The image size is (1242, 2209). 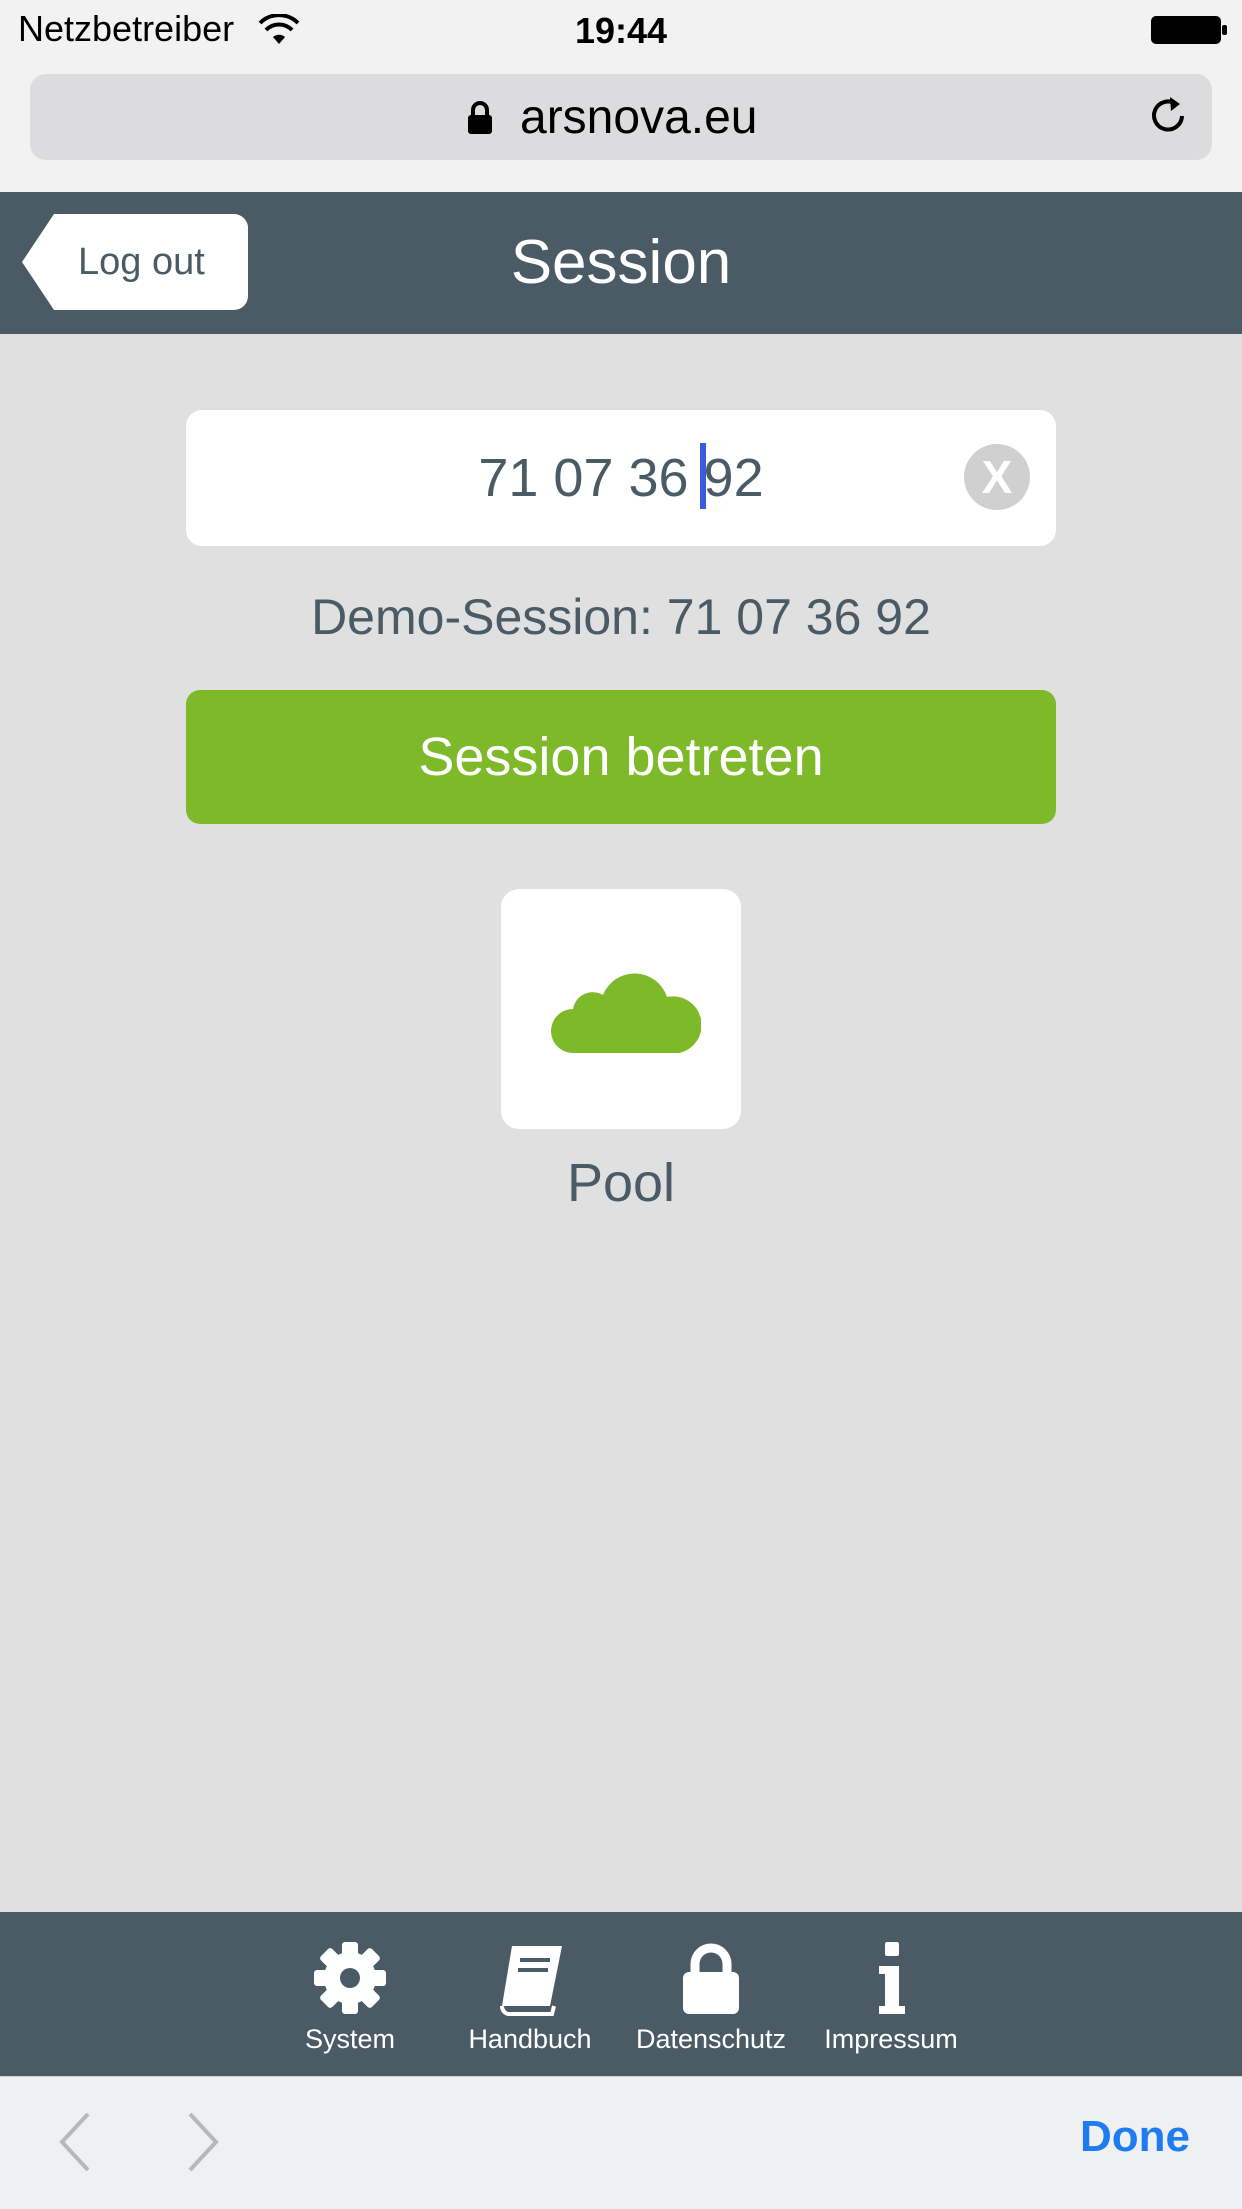 I want to click on previous-field-chevron-icon, so click(x=74, y=2142).